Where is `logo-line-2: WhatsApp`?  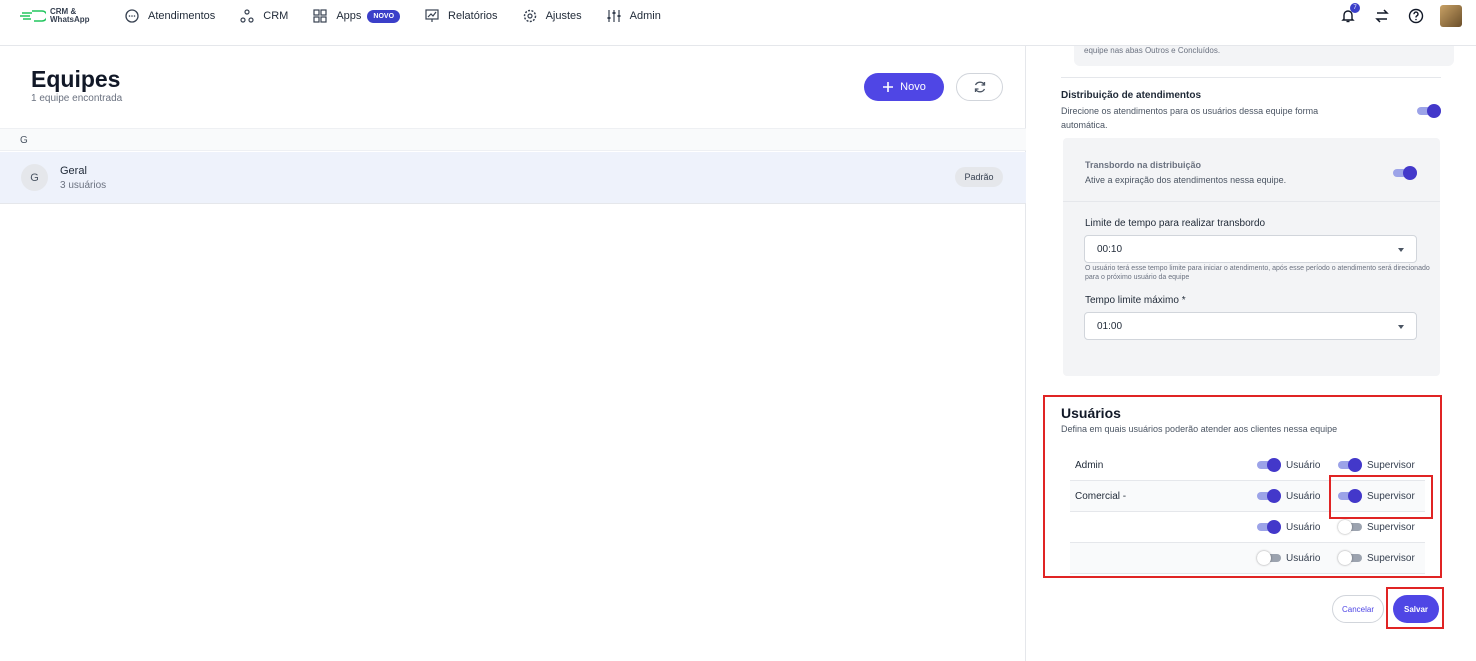 logo-line-2: WhatsApp is located at coordinates (70, 19).